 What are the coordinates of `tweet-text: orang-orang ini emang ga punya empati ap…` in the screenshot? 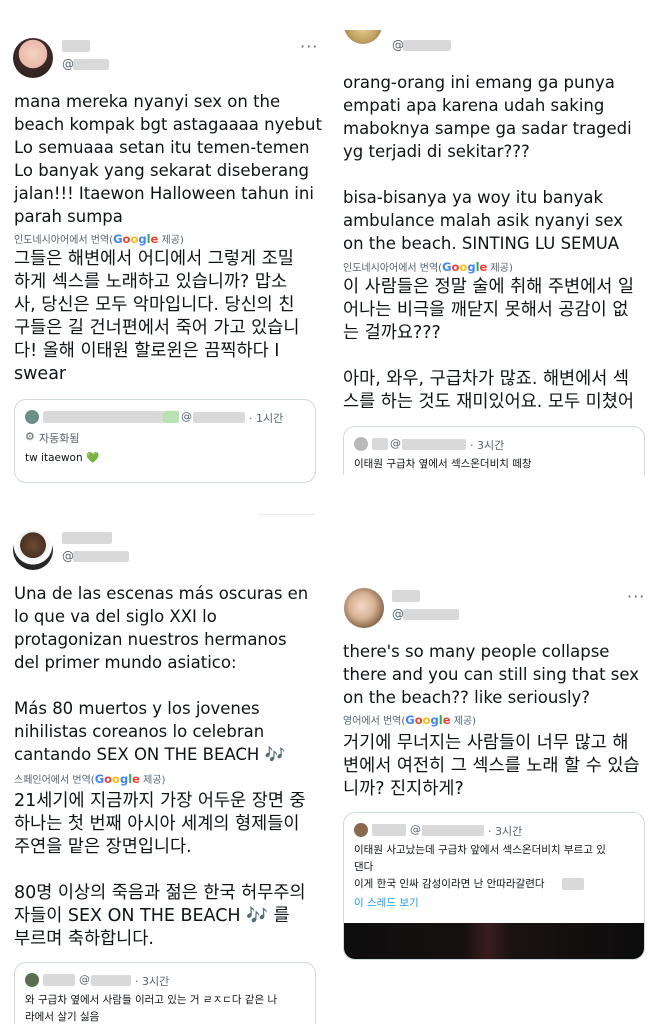 It's located at (487, 163).